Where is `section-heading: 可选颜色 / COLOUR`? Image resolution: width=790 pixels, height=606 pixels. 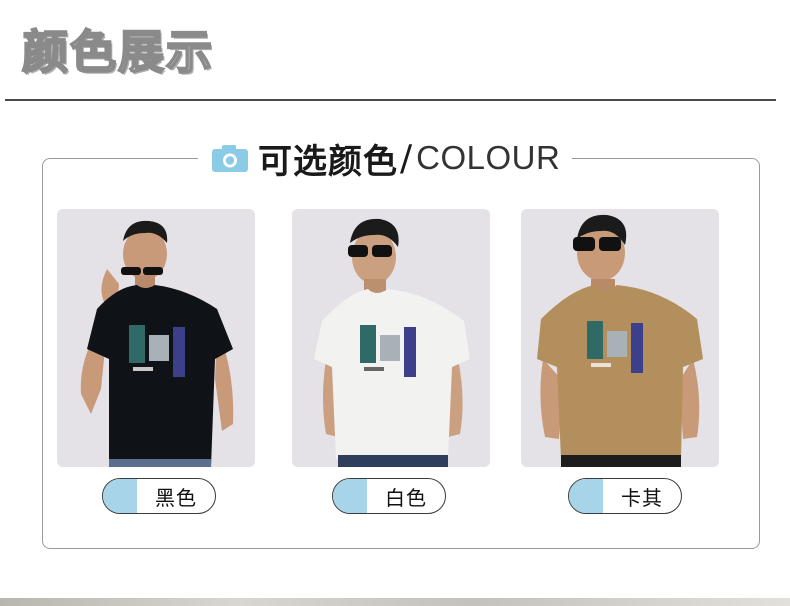
section-heading: 可选颜色 / COLOUR is located at coordinates (385, 158).